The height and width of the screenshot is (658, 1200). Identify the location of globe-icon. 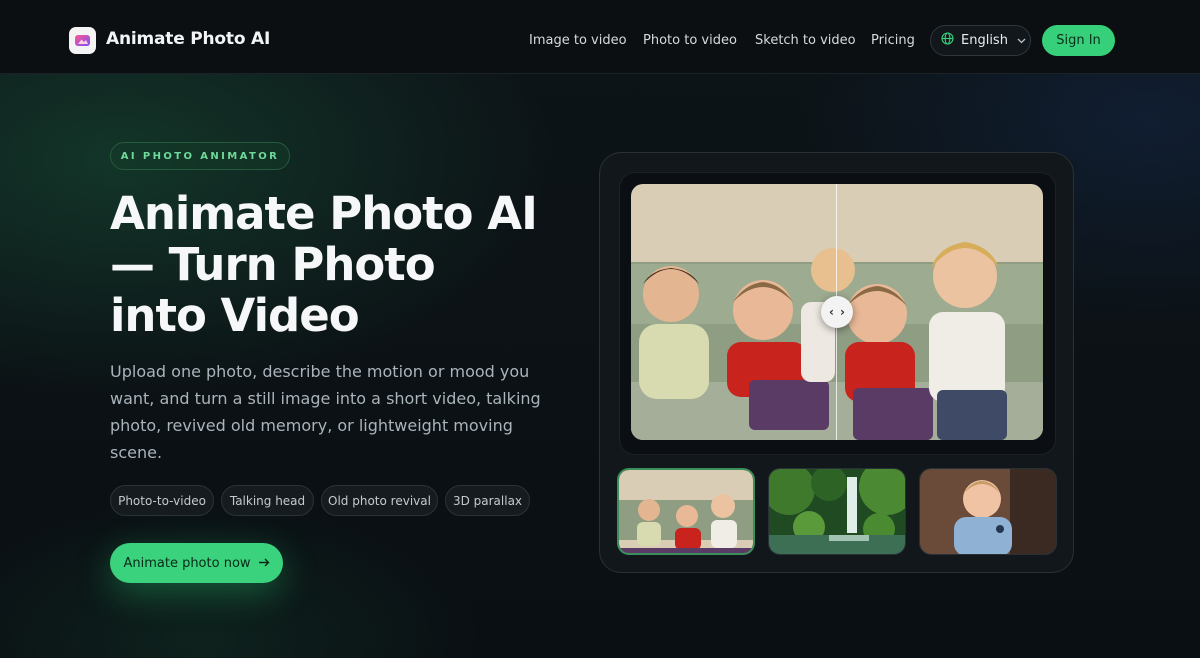
(947, 40).